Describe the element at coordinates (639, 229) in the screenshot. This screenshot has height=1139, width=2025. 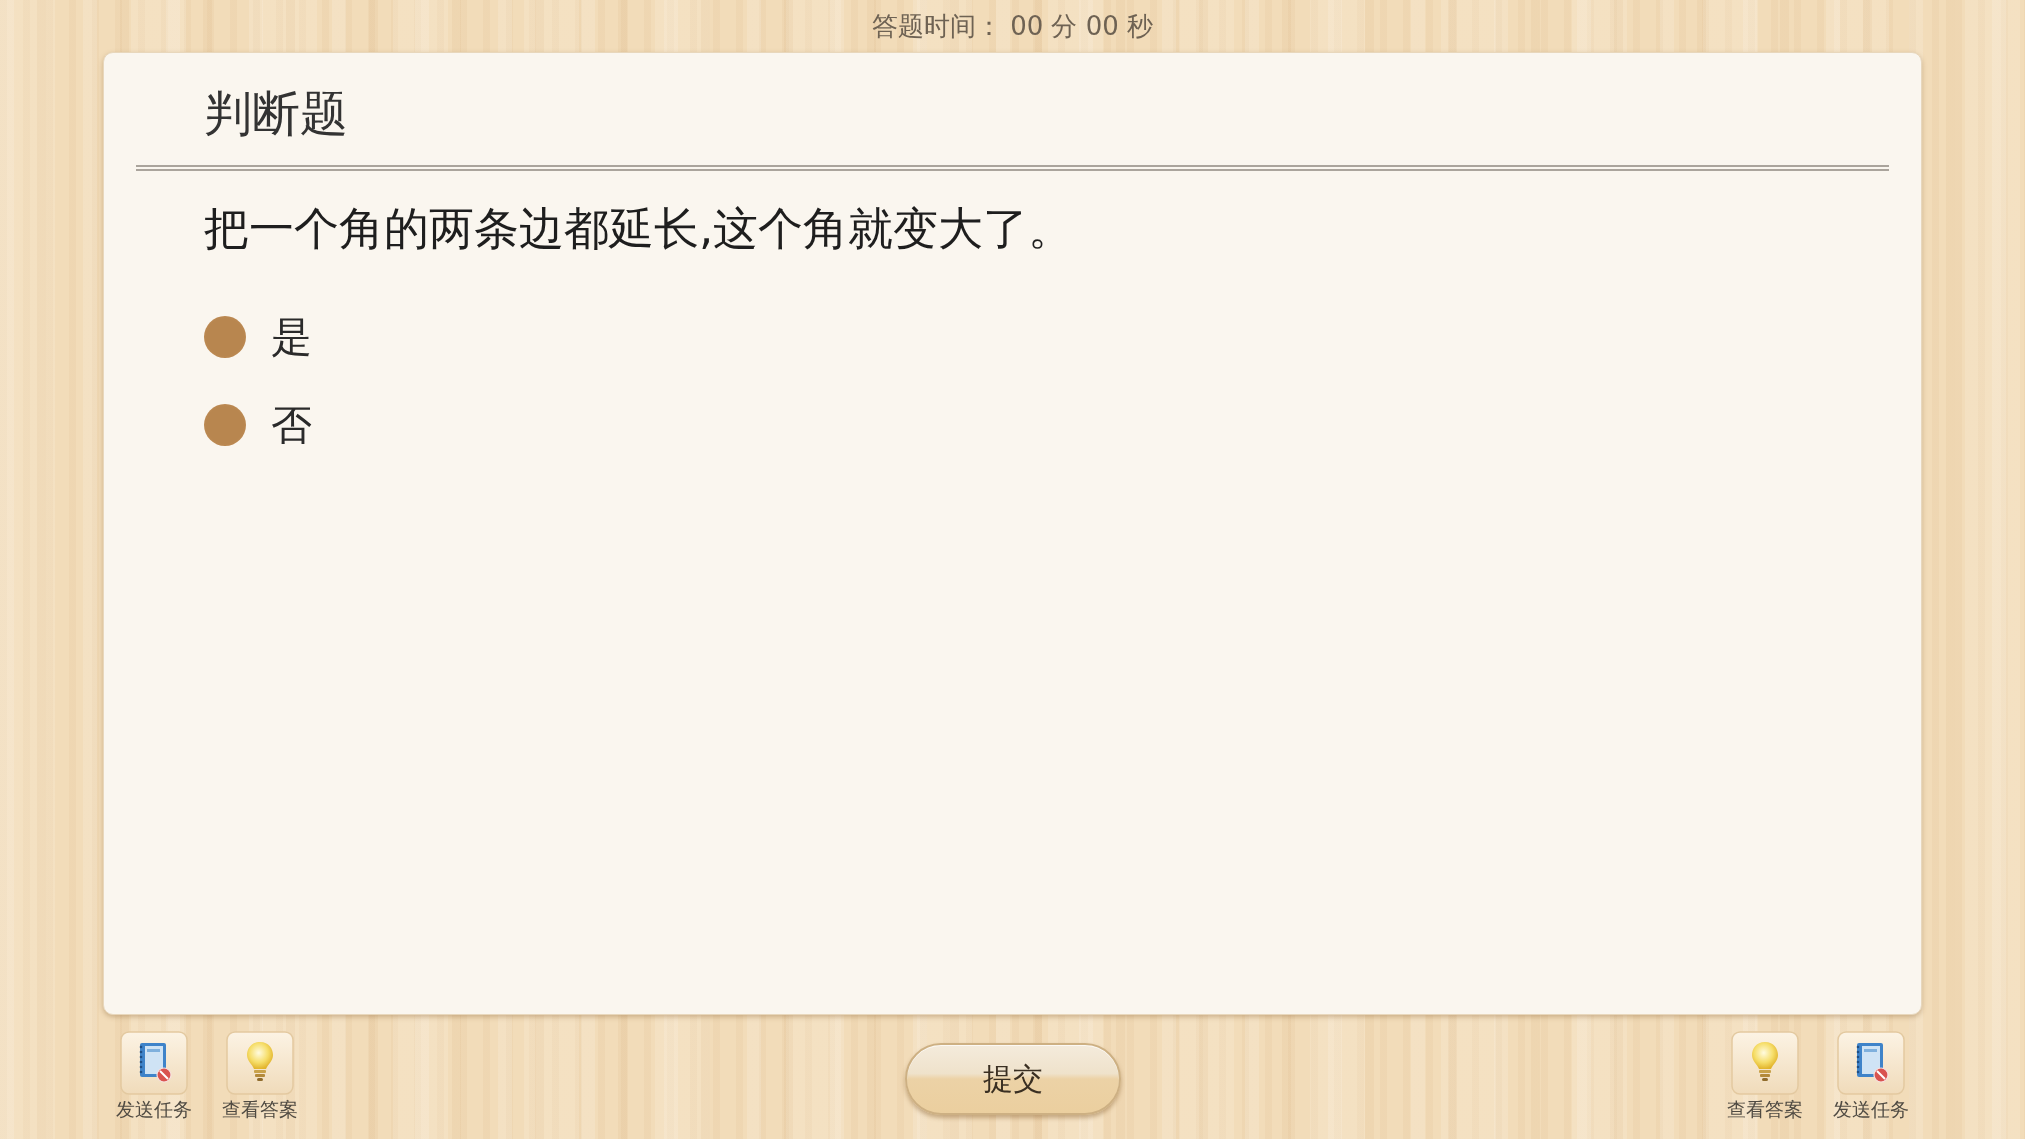
I see `question-text: 把一个角的两条边都延长,这个角就变大了。` at that location.